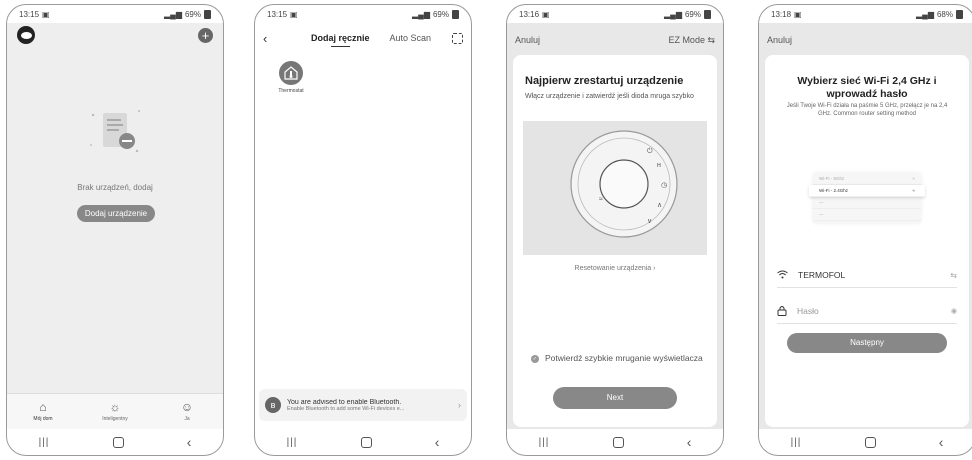 Image resolution: width=972 pixels, height=460 pixels. I want to click on tab-smart: ☼ Inteligentny, so click(115, 411).